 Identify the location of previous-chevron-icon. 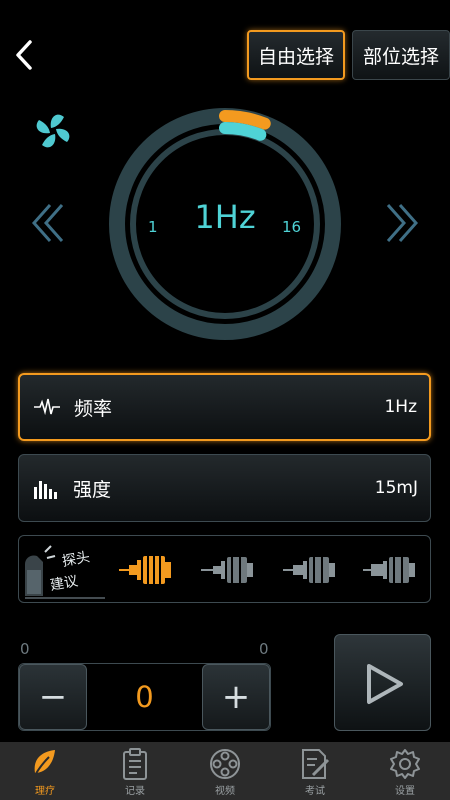
(48, 223).